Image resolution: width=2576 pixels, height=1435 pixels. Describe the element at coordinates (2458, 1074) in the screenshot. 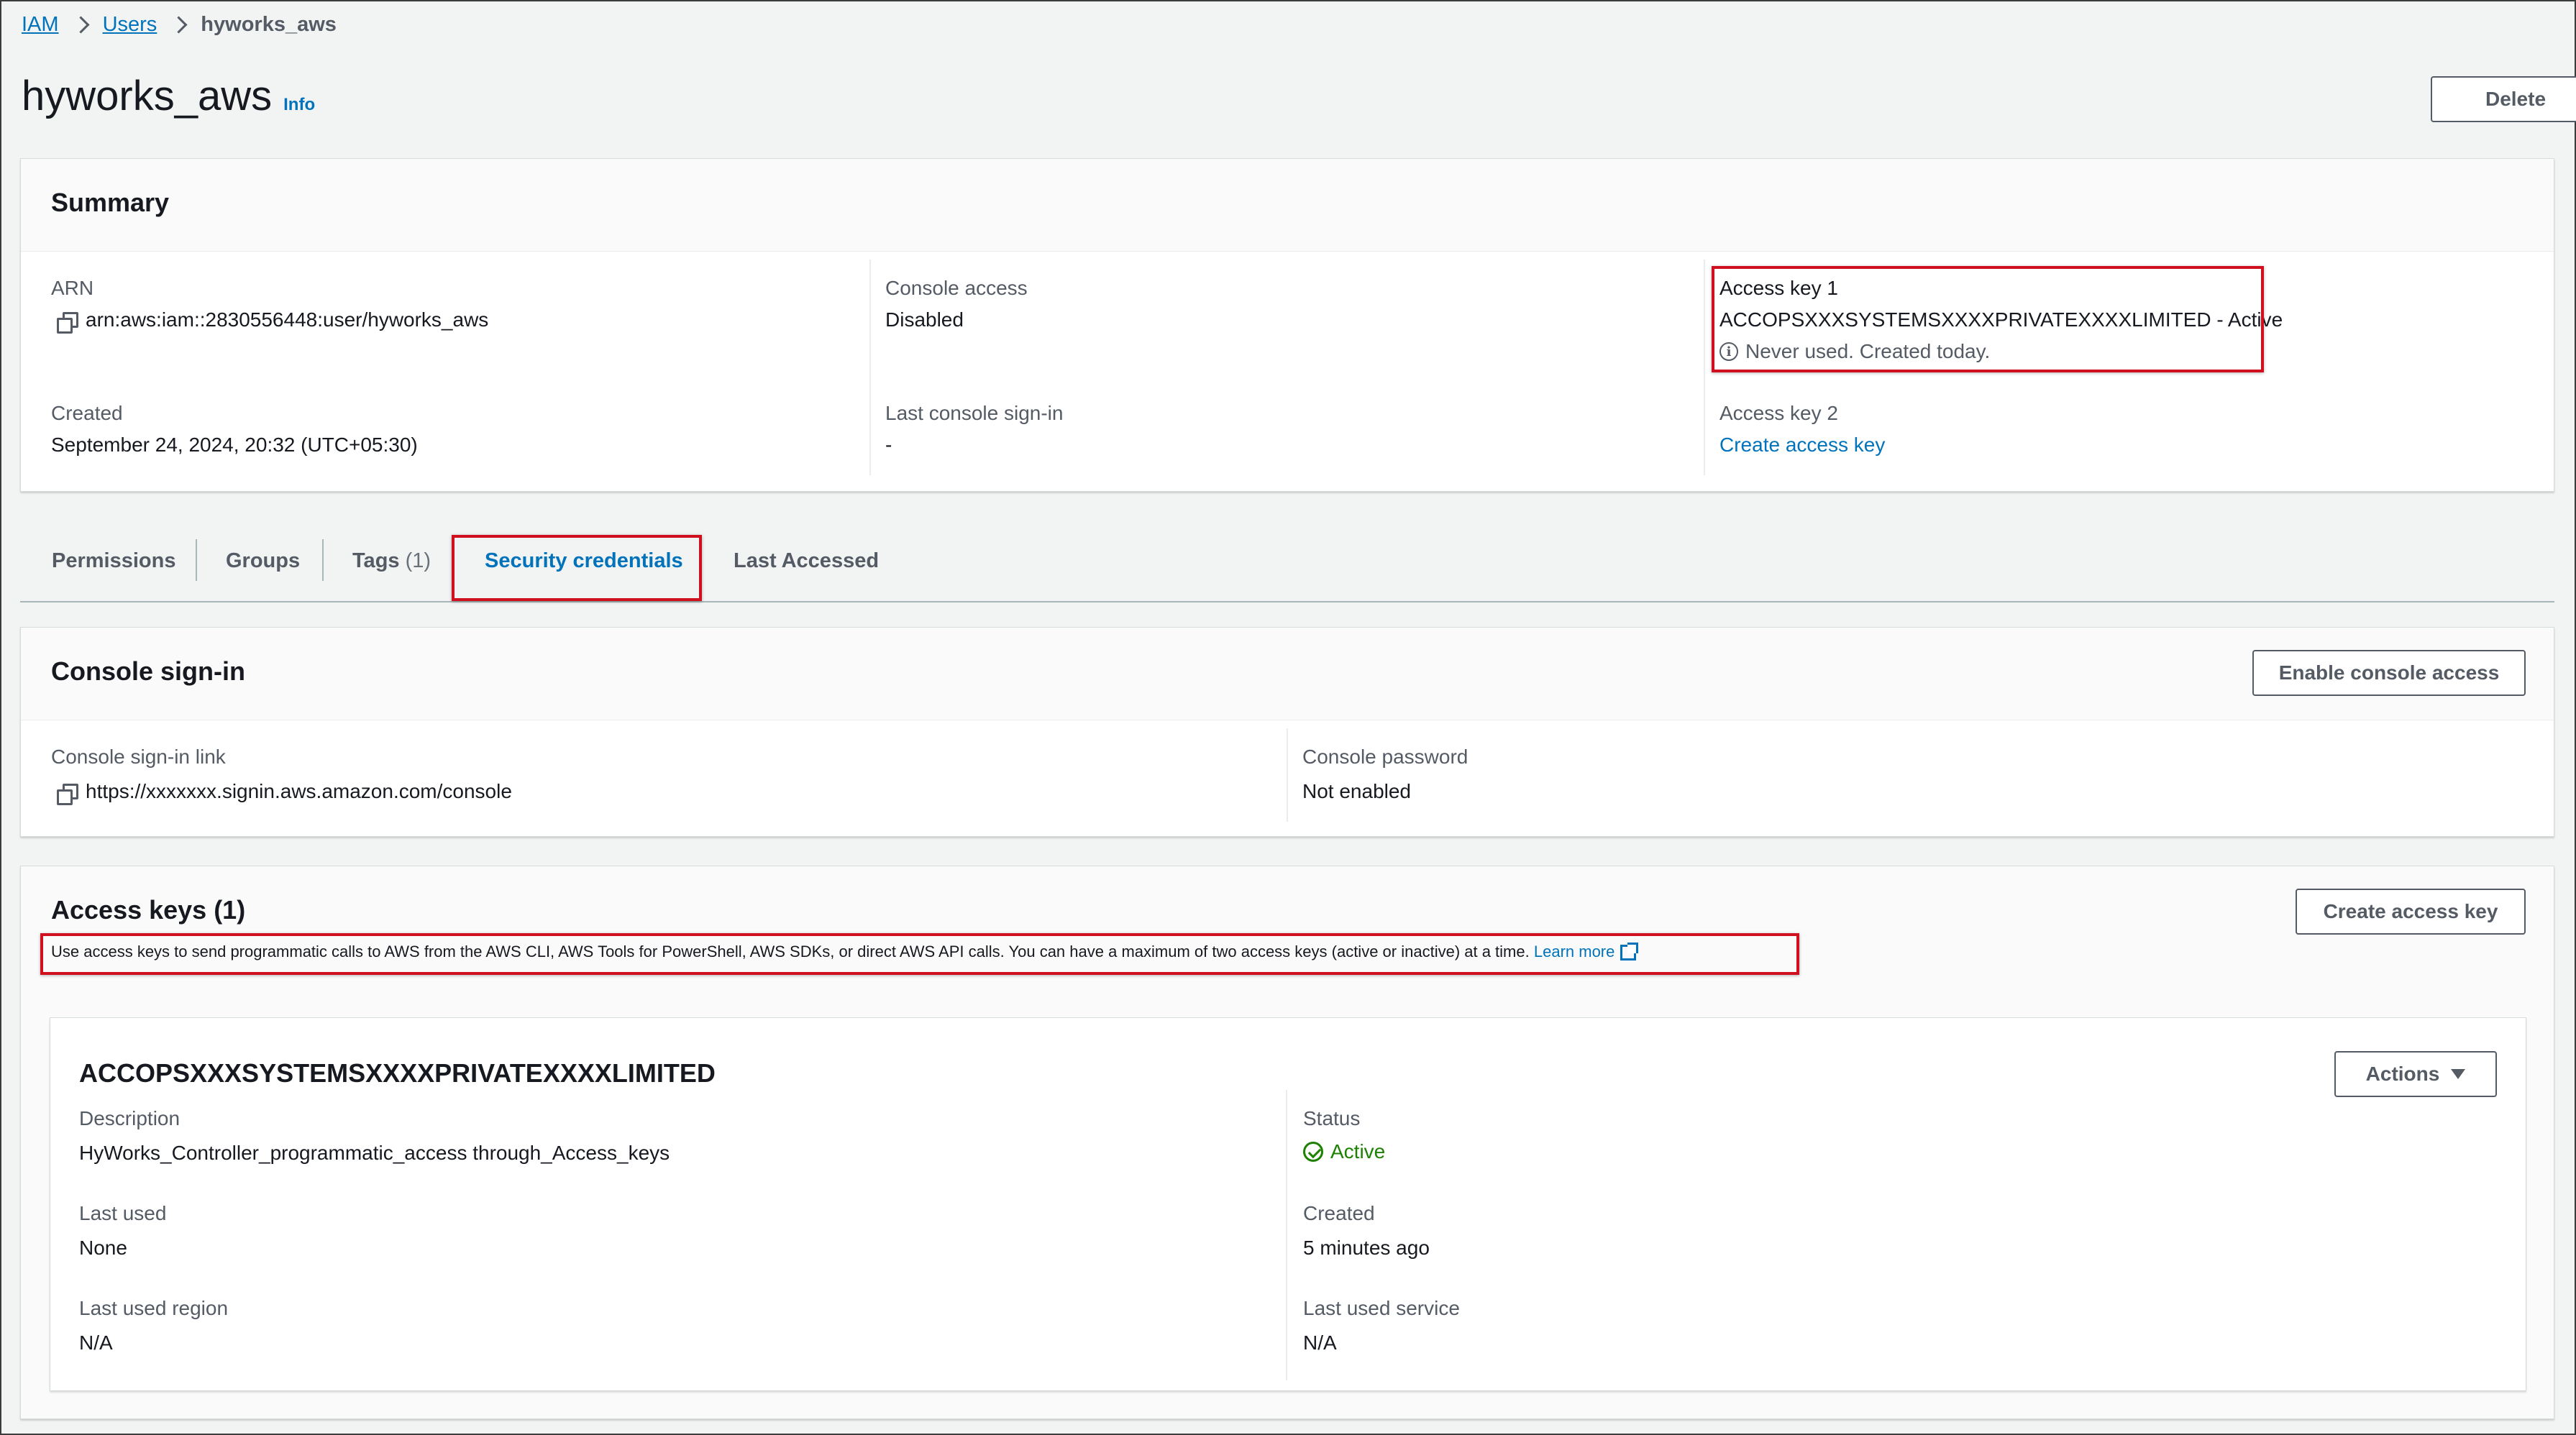

I see `caret-down-icon` at that location.